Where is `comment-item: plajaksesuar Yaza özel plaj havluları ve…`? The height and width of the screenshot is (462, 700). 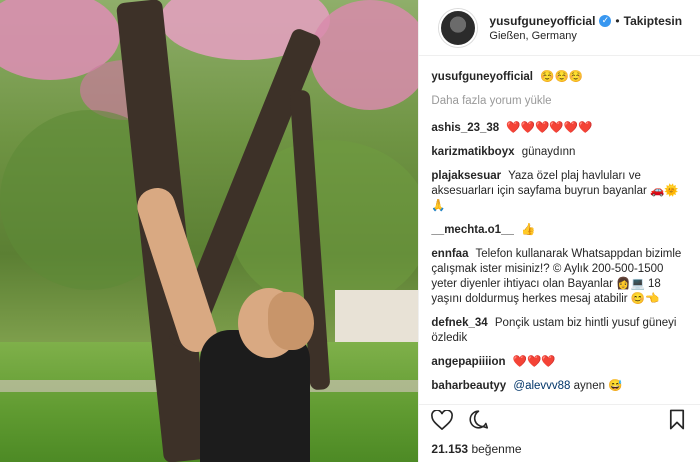
comment-item: plajaksesuar Yaza özel plaj havluları ve… is located at coordinates (559, 191).